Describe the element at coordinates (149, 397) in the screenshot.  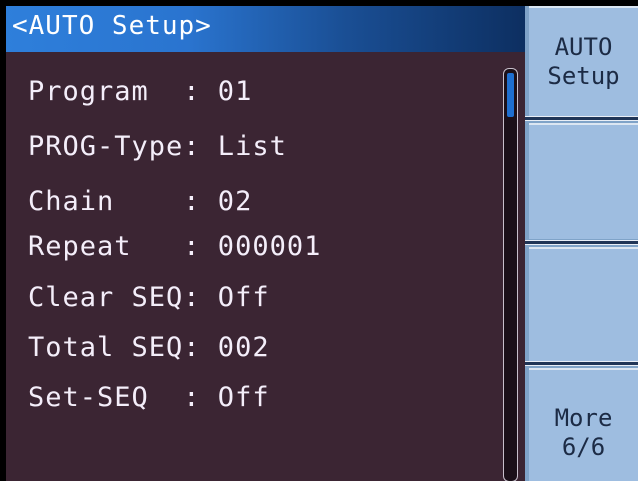
I see `param-set-seq: Set-SEQ : Off` at that location.